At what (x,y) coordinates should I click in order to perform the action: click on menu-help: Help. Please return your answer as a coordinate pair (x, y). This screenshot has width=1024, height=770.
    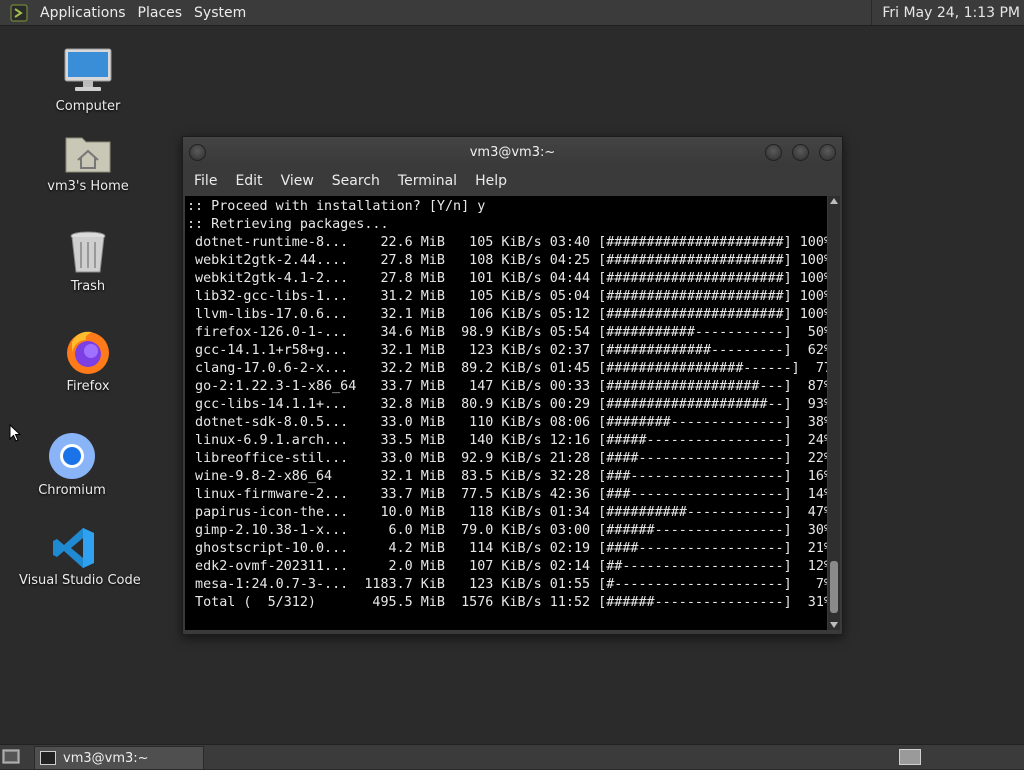
    Looking at the image, I should click on (491, 181).